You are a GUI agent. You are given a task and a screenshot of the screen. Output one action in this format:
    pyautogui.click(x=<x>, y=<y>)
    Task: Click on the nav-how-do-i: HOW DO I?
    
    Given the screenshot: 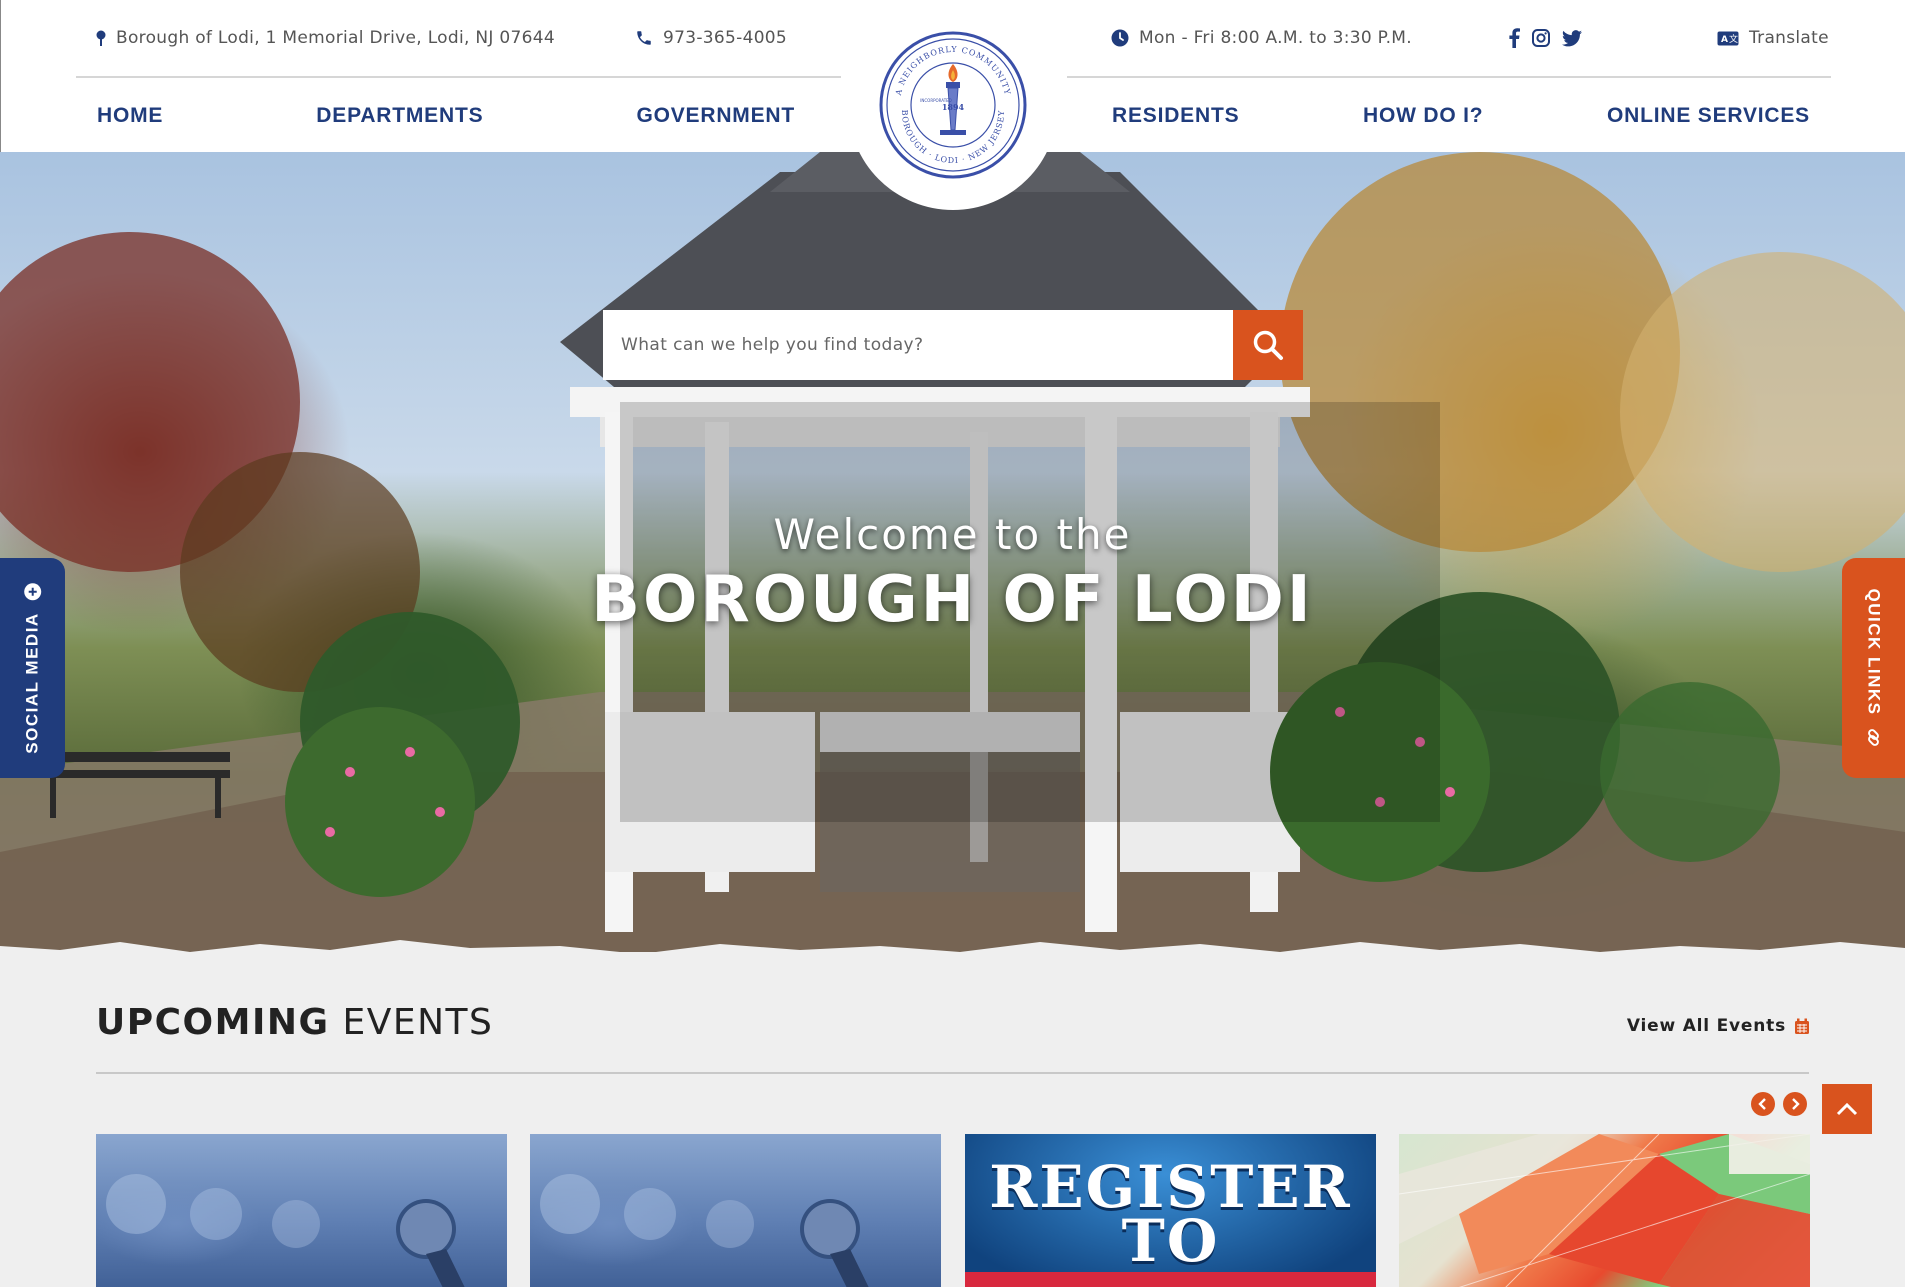 What is the action you would take?
    pyautogui.click(x=1423, y=116)
    